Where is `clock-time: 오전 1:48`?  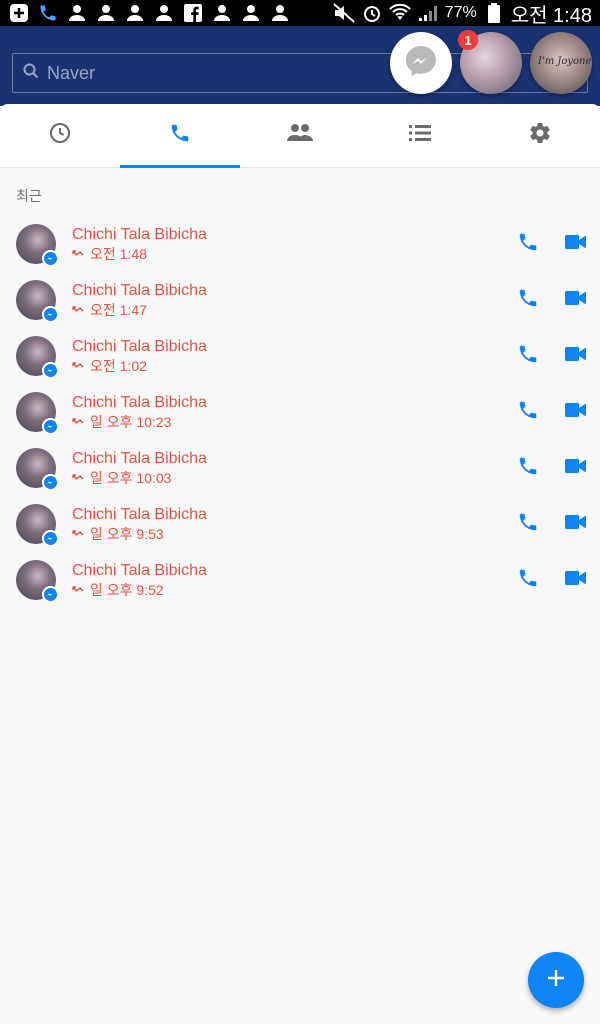
clock-time: 오전 1:48 is located at coordinates (551, 15).